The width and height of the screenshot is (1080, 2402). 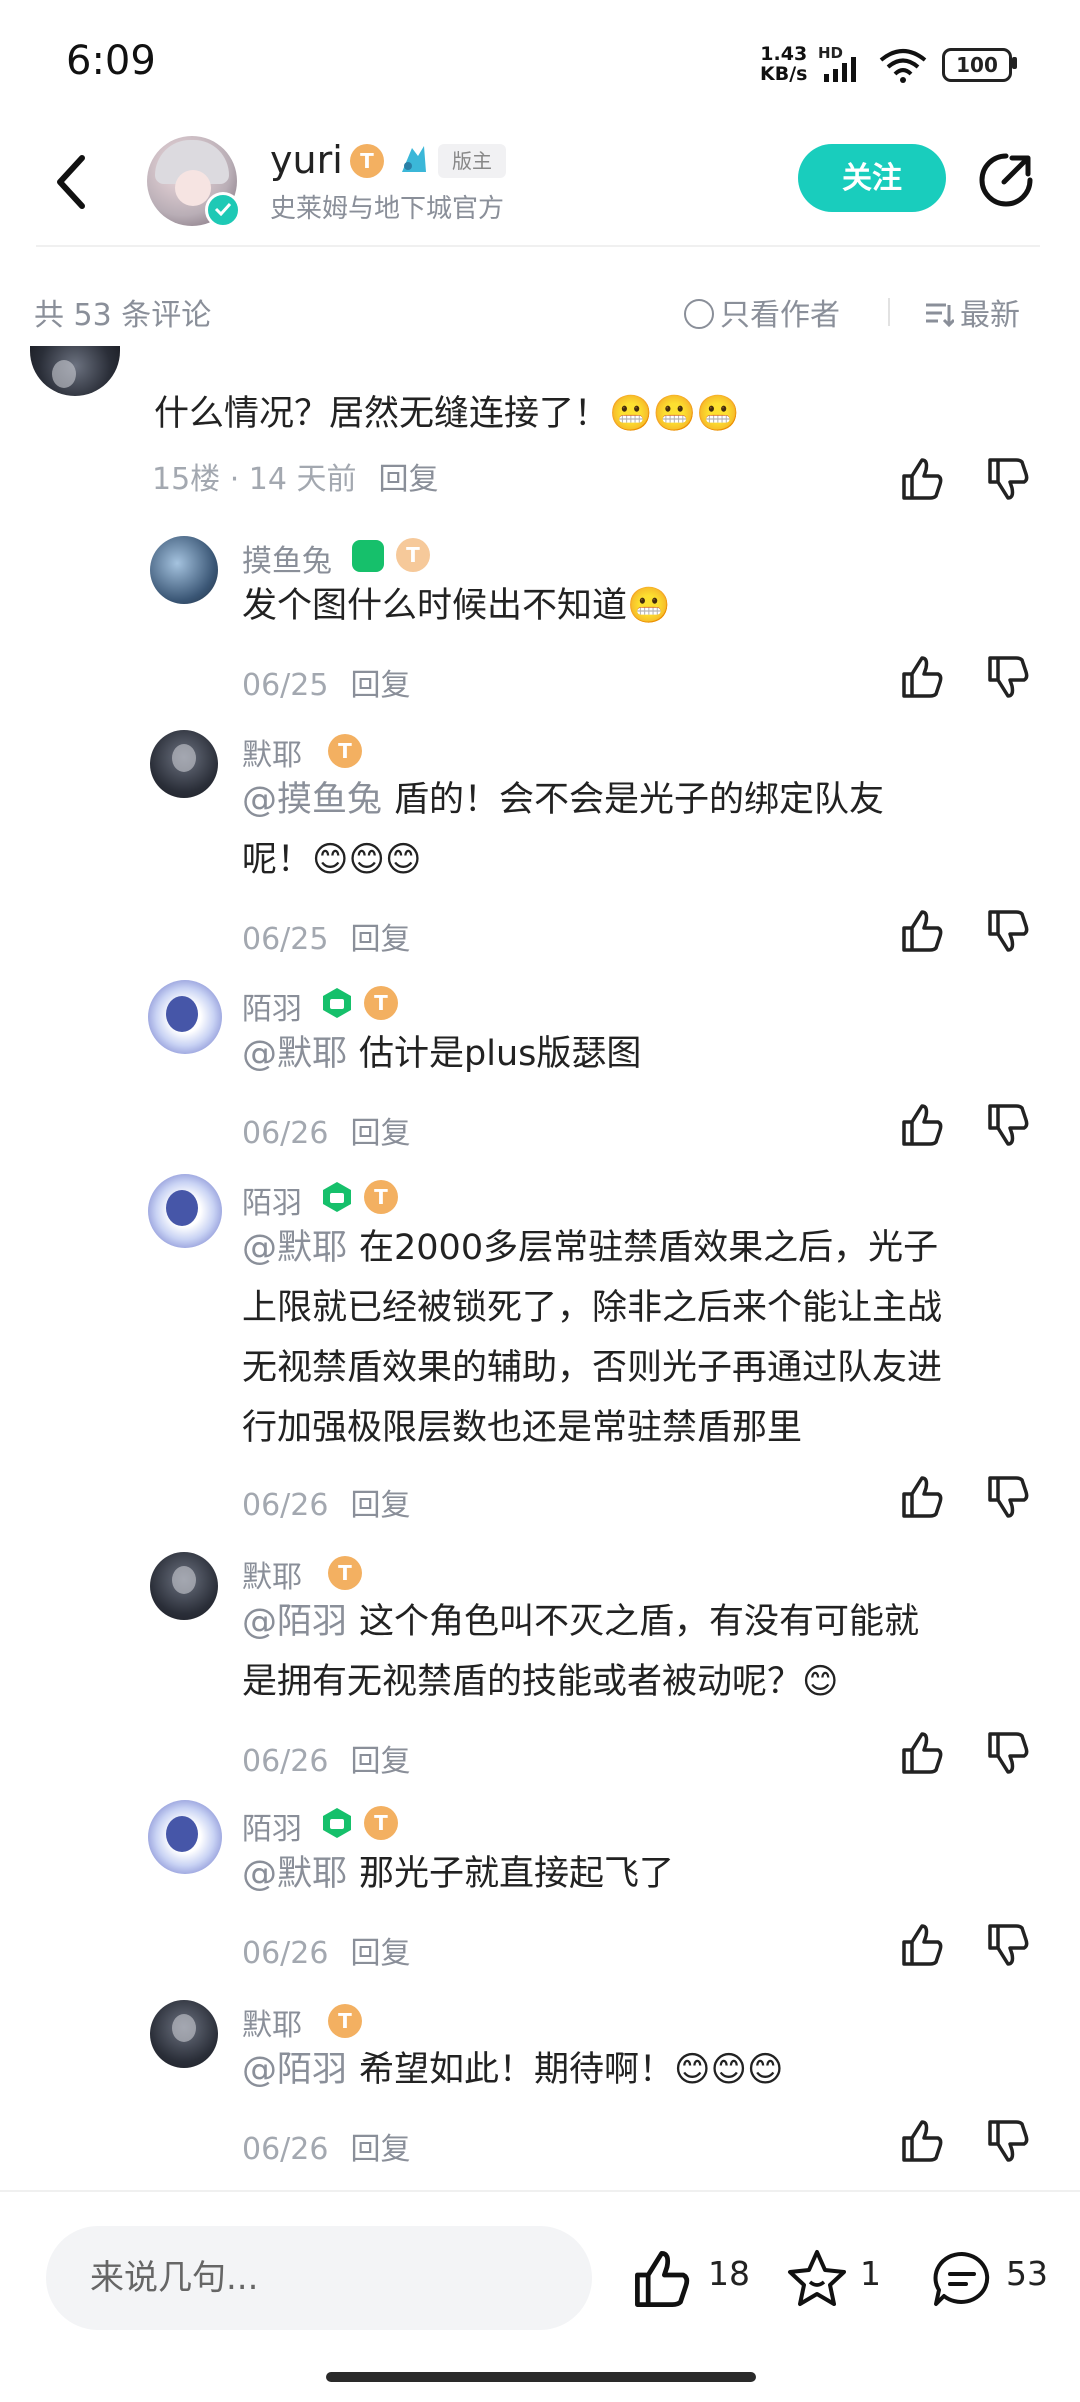 What do you see at coordinates (840, 69) in the screenshot?
I see `signal-icon` at bounding box center [840, 69].